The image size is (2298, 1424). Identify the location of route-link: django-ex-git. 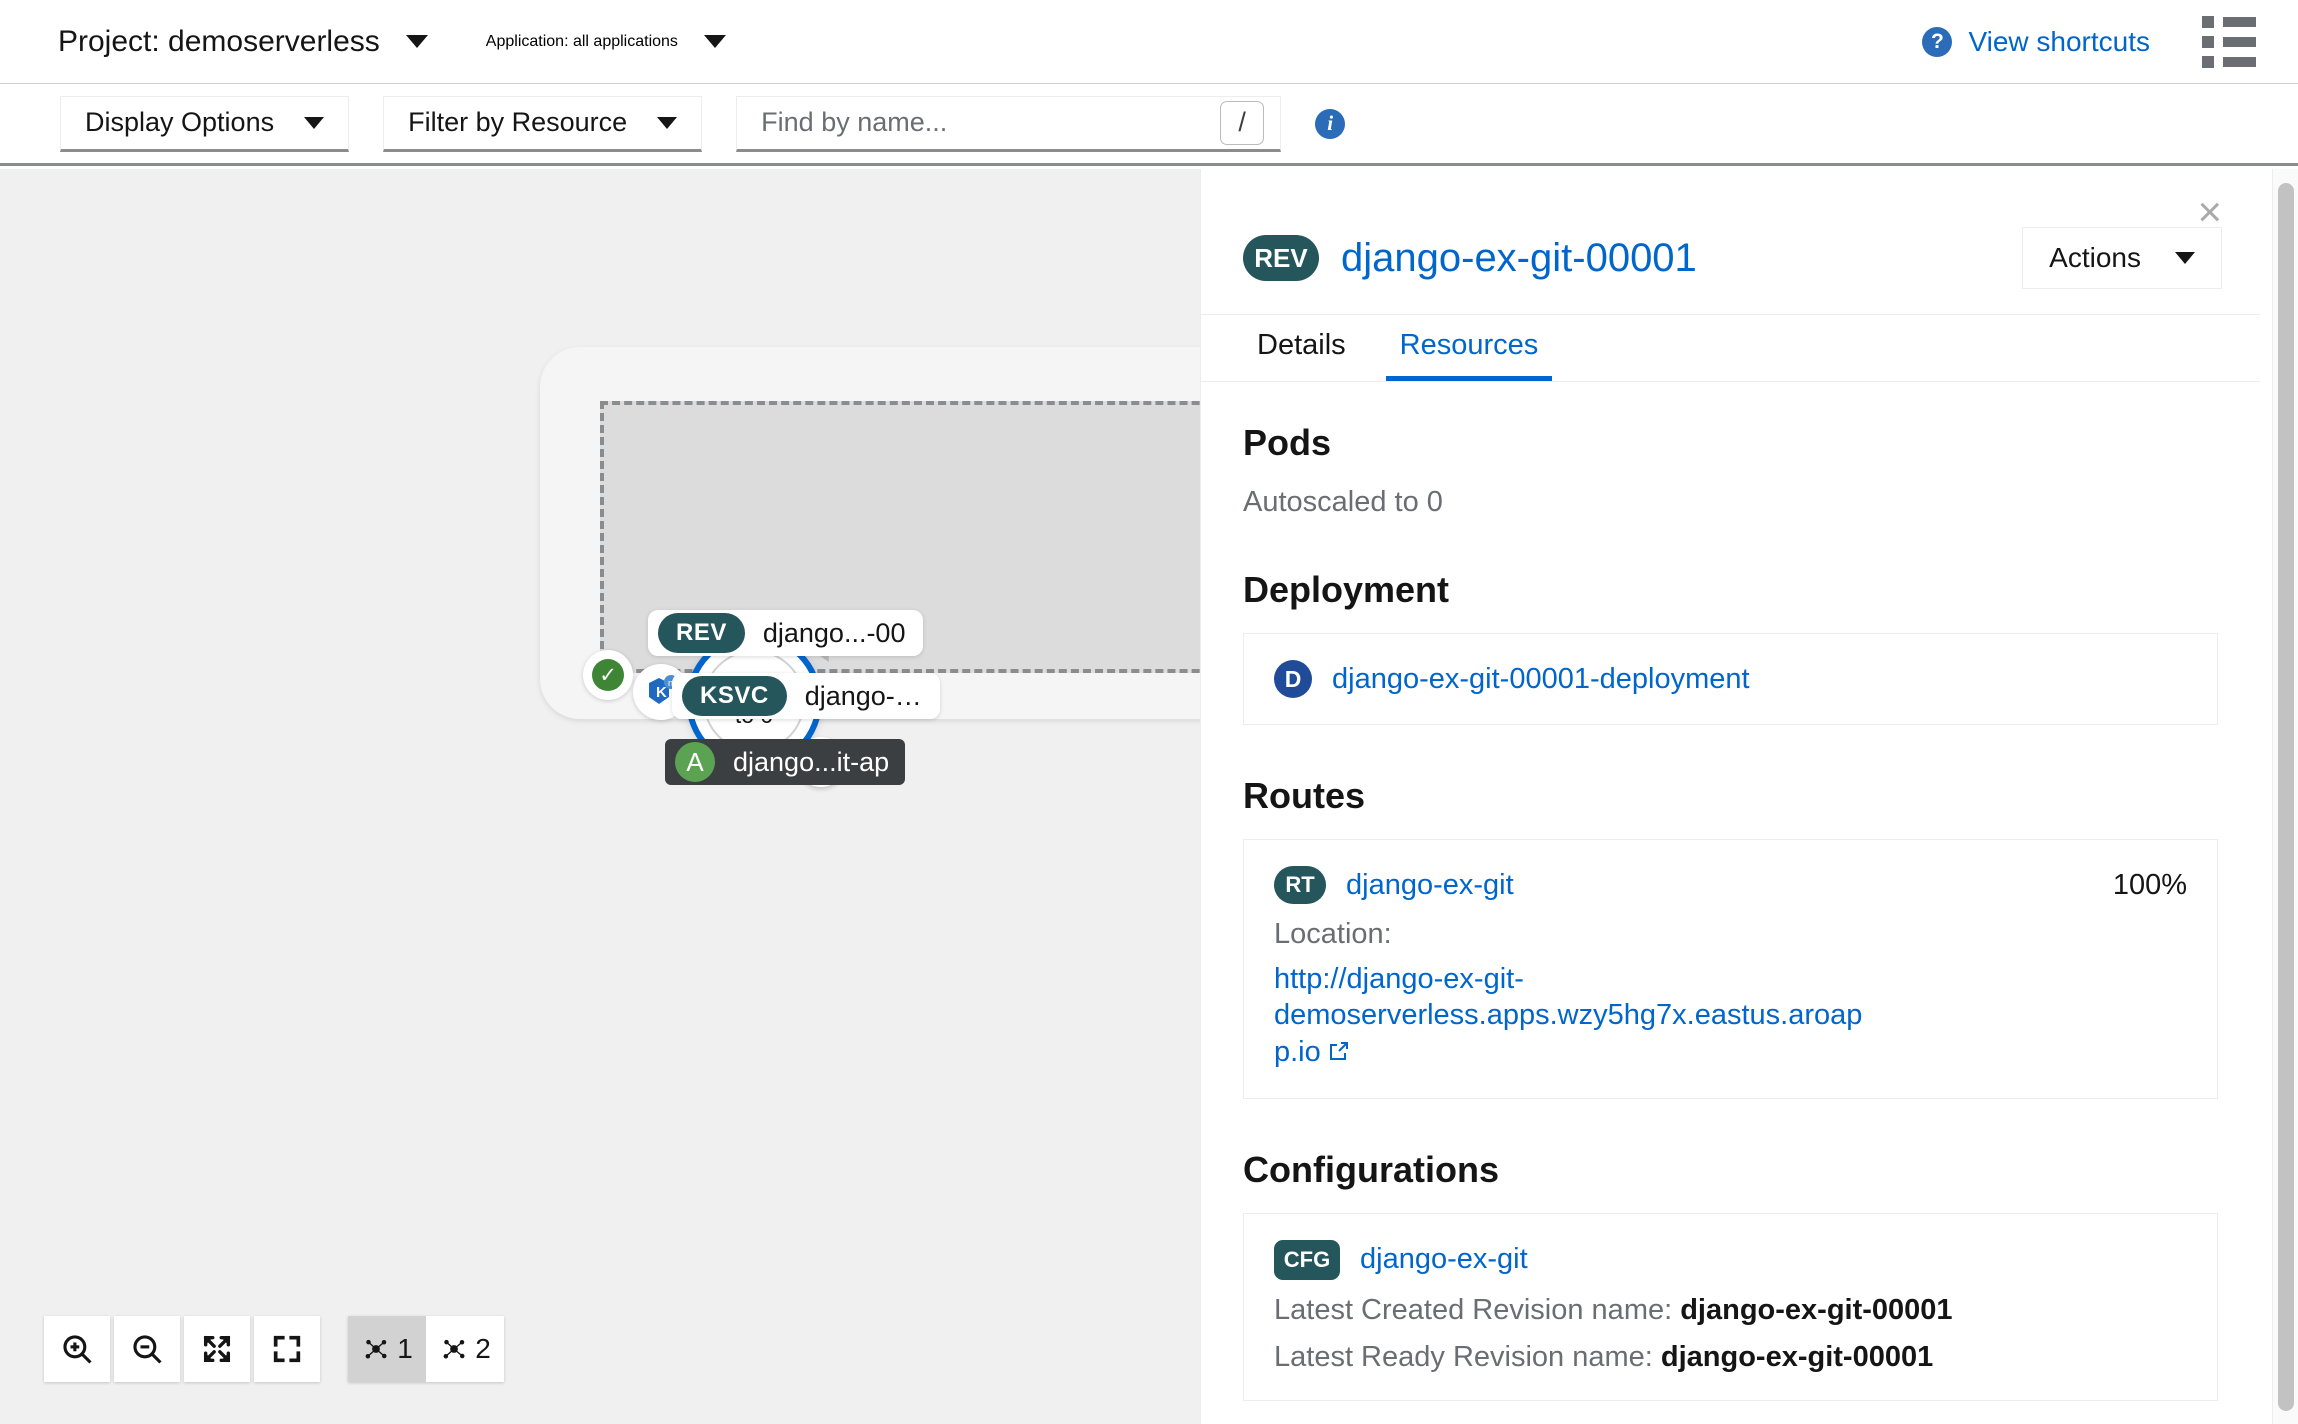
(1430, 885).